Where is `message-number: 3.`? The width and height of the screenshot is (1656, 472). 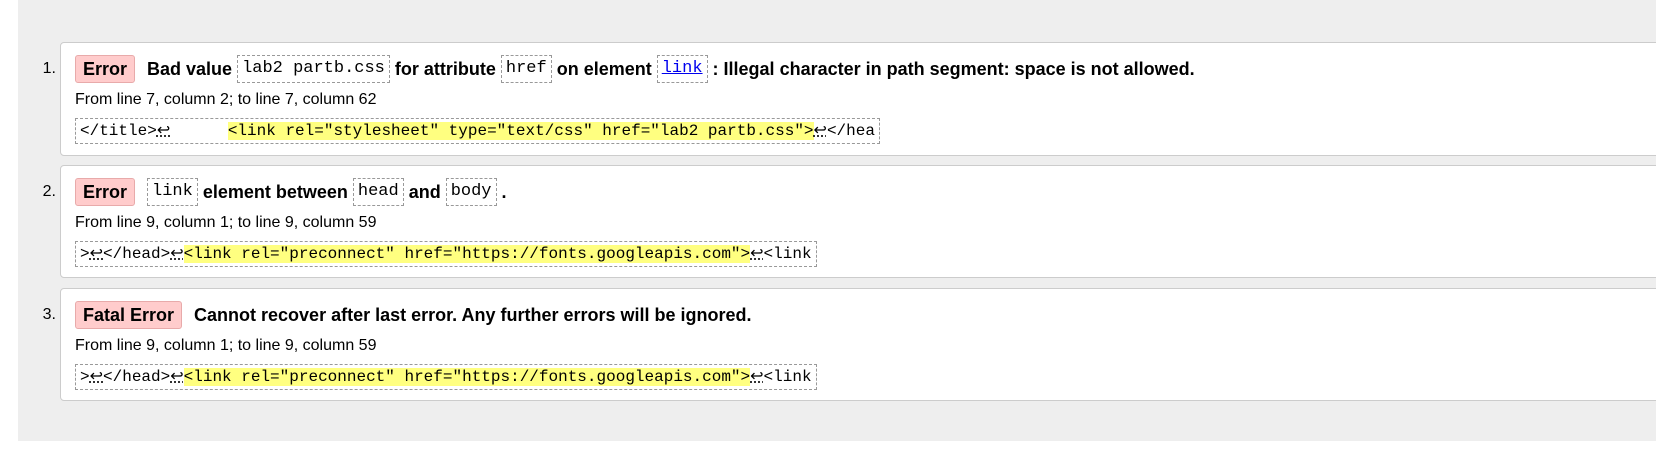
message-number: 3. is located at coordinates (49, 314).